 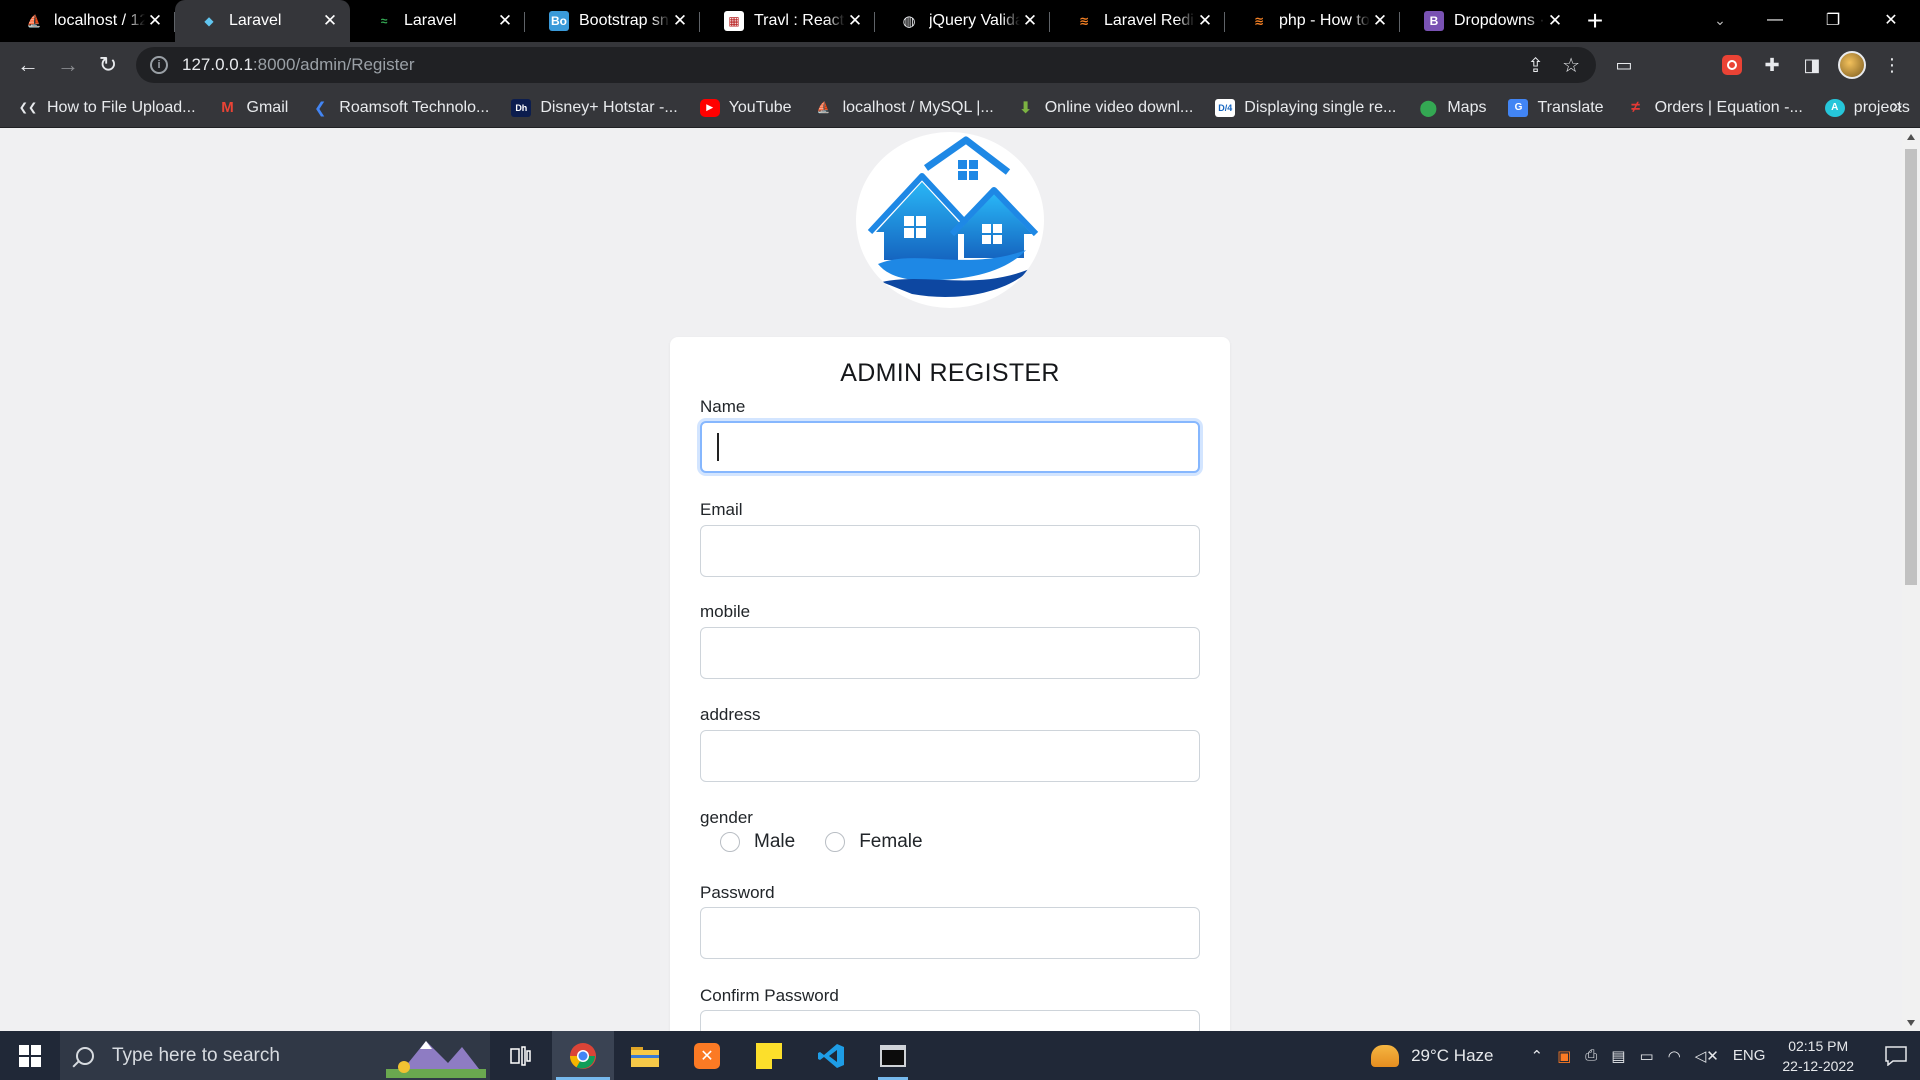 I want to click on volume-muted-icon: ◁✕, so click(x=1707, y=1056).